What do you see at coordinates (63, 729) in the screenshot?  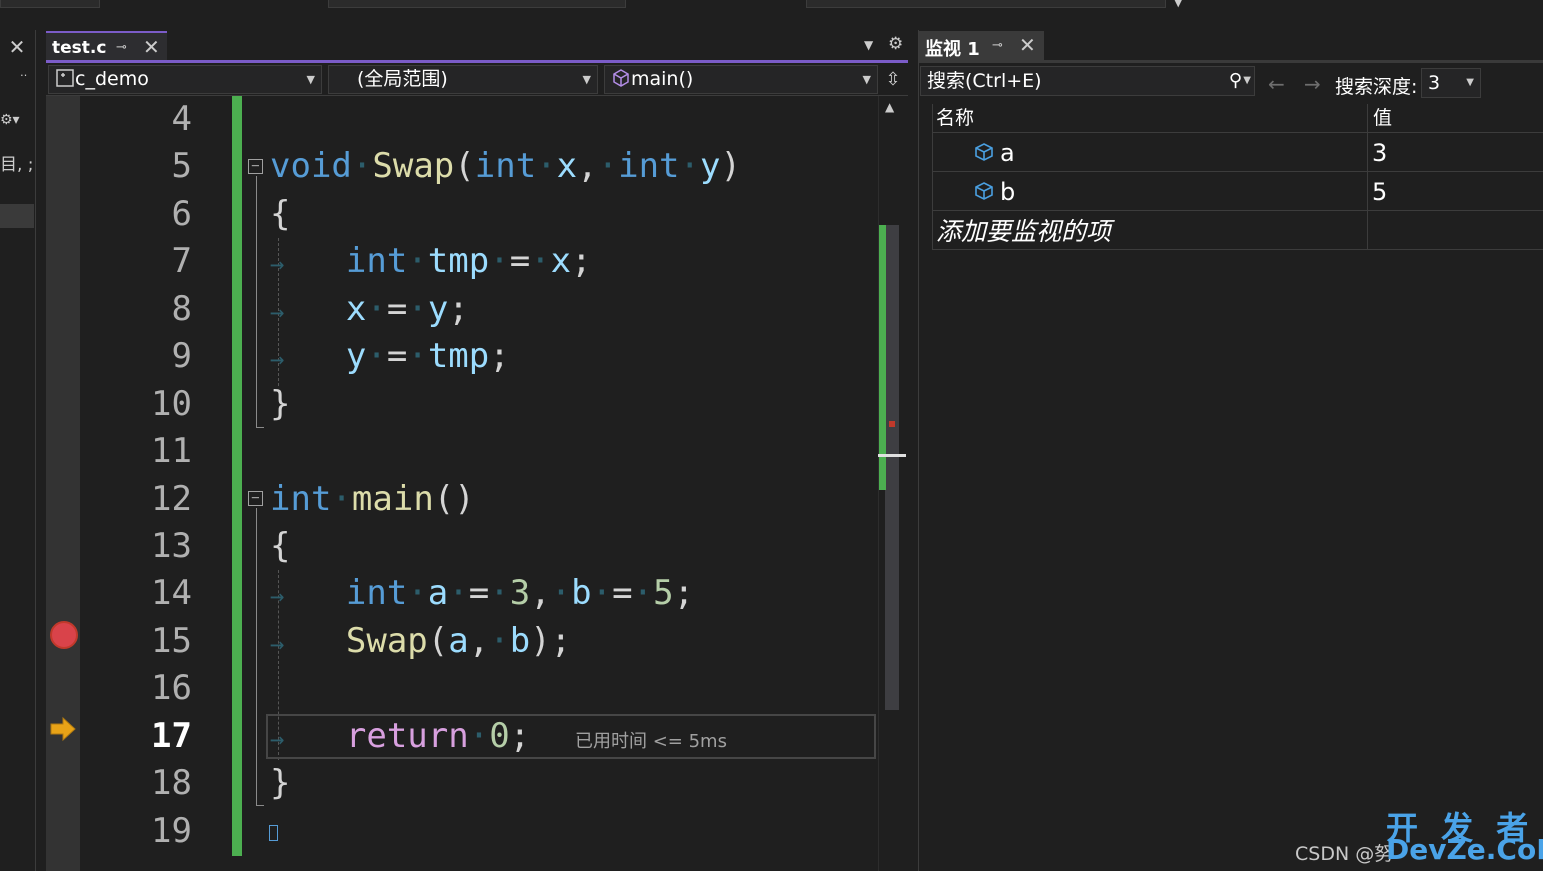 I see `current-statement-arrow-icon` at bounding box center [63, 729].